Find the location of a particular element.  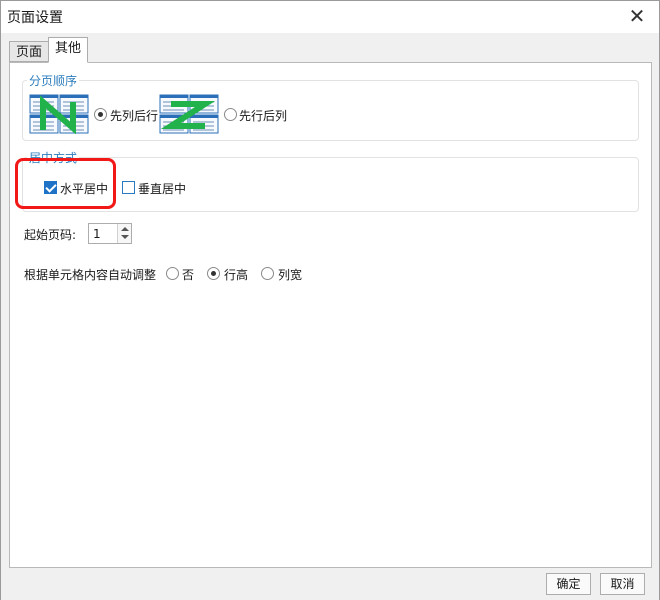

checkbox-vertical-center is located at coordinates (128, 187).